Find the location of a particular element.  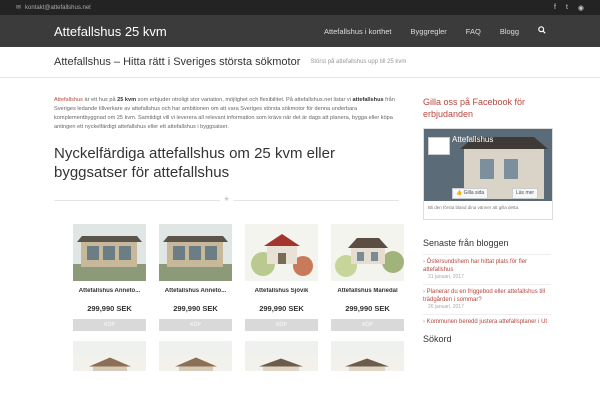

facebook-heading: Gilla oss på Facebook för erbjudanden is located at coordinates (474, 108).